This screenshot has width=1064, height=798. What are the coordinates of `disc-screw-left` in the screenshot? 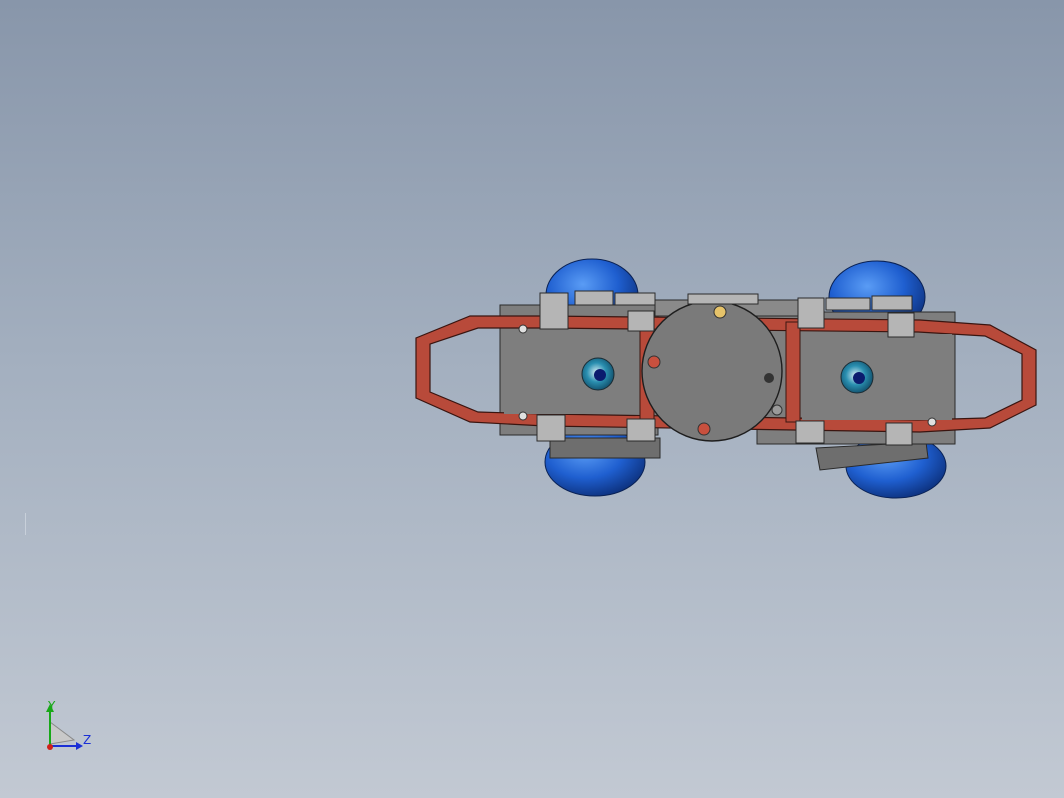 It's located at (654, 362).